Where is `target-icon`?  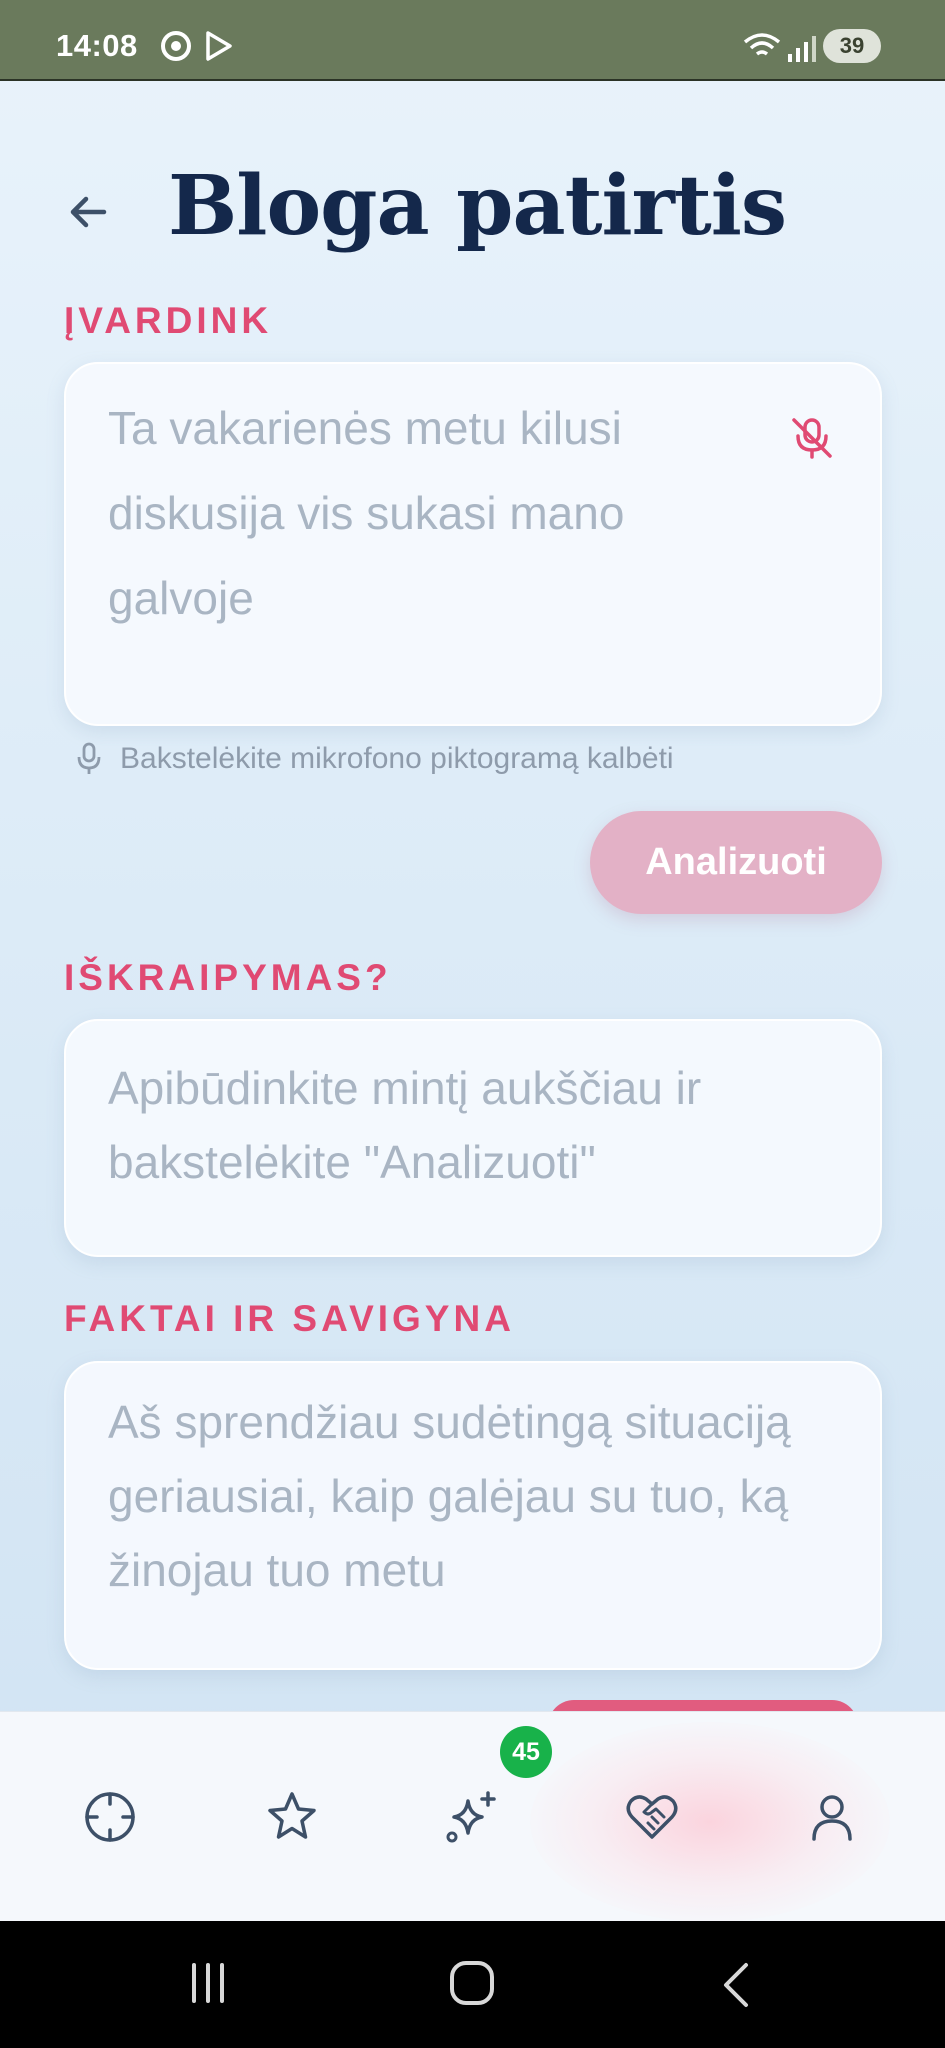
target-icon is located at coordinates (110, 1817).